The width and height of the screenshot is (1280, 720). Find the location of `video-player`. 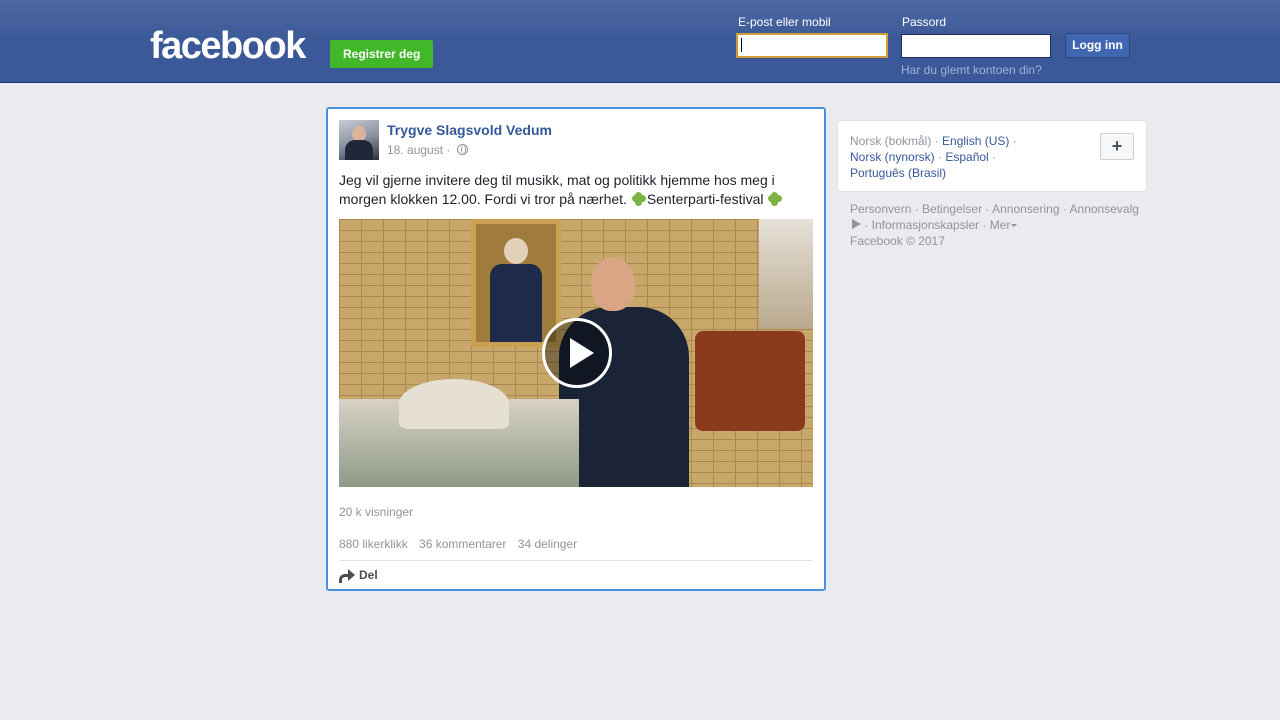

video-player is located at coordinates (576, 353).